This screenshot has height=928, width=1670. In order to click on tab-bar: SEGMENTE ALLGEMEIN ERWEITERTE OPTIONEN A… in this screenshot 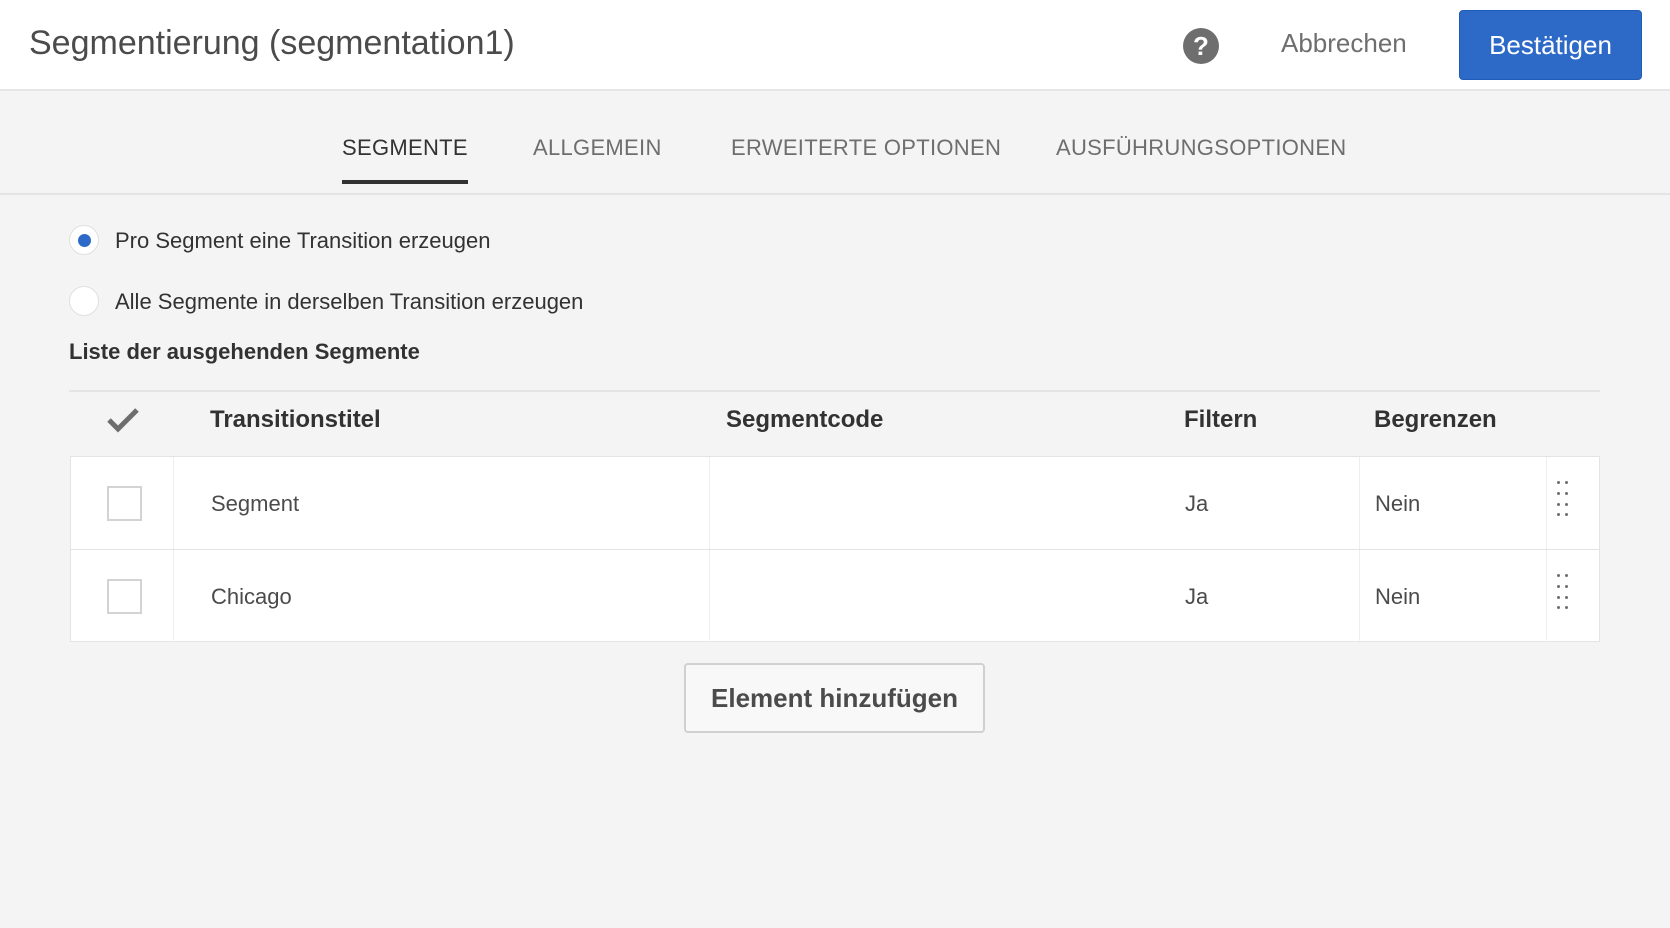, I will do `click(835, 143)`.